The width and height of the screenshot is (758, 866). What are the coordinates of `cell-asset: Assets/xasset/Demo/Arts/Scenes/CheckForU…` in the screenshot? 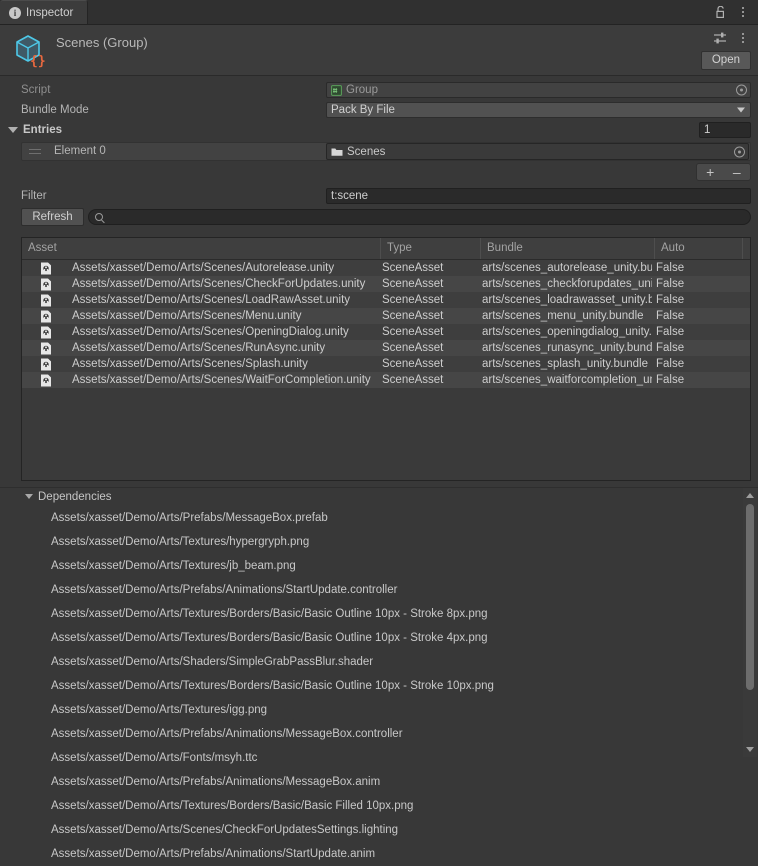 It's located at (219, 284).